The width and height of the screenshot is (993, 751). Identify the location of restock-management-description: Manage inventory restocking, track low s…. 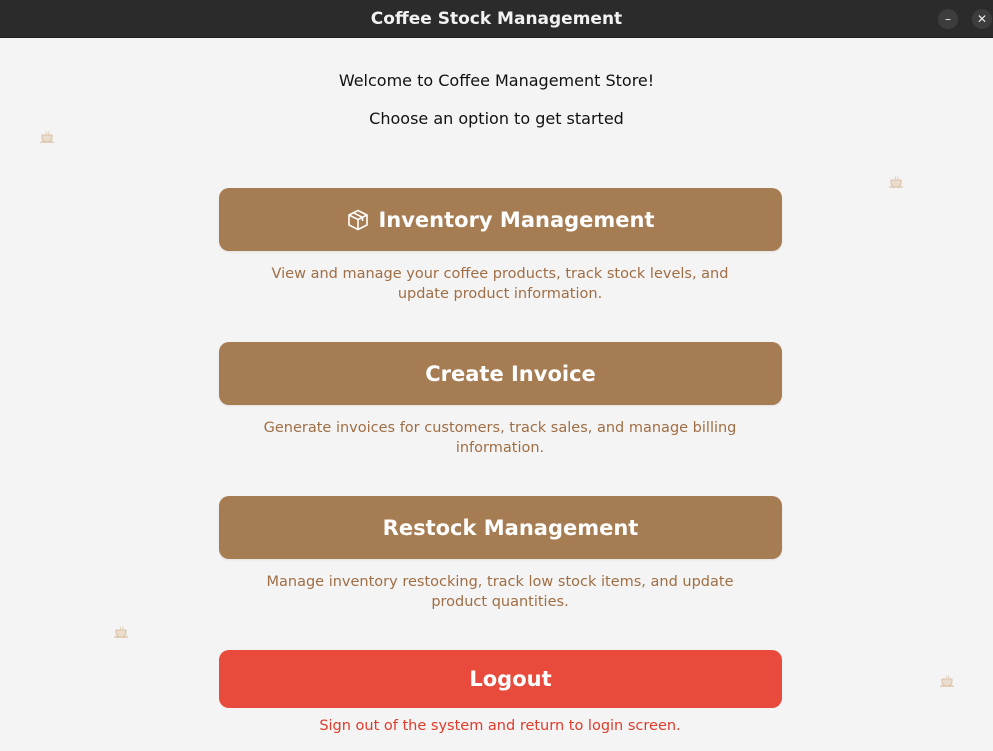
(500, 592).